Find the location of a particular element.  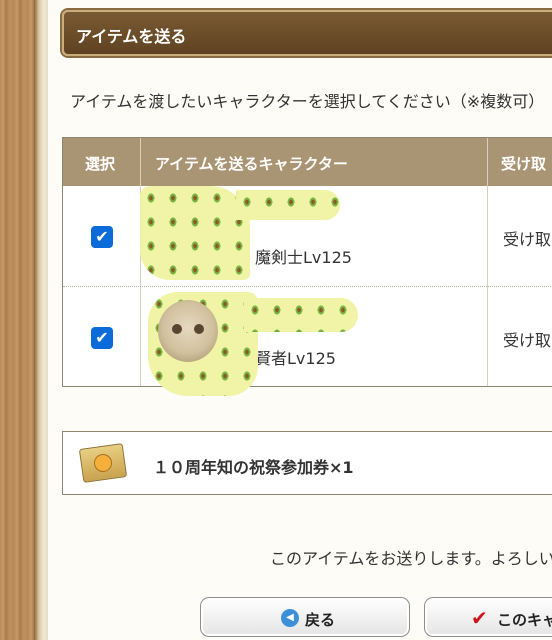

item-box: １０周年知の祝祭参加券×1 is located at coordinates (307, 463).